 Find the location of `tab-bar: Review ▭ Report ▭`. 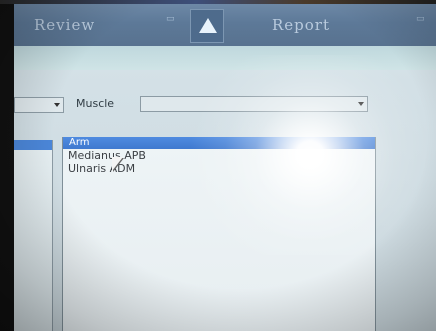

tab-bar: Review ▭ Report ▭ is located at coordinates (225, 26).